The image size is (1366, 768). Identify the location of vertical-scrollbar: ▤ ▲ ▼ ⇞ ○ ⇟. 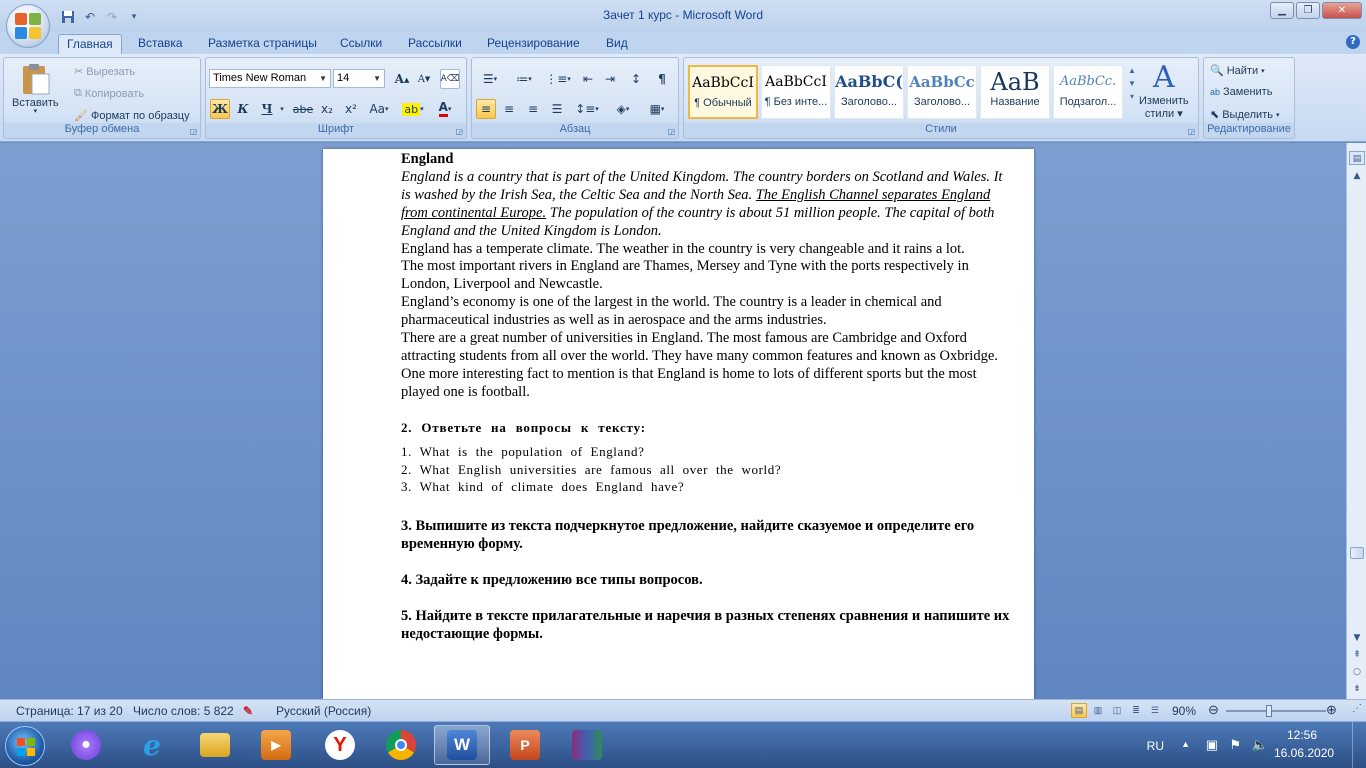
(1356, 421).